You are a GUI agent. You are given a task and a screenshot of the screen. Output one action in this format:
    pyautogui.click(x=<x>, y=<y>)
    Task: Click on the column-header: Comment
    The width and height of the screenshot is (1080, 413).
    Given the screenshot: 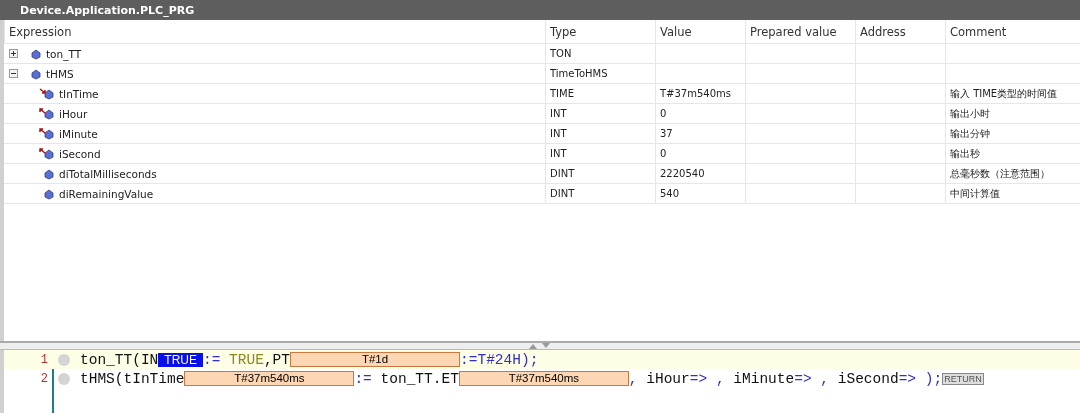 What is the action you would take?
    pyautogui.click(x=1012, y=31)
    